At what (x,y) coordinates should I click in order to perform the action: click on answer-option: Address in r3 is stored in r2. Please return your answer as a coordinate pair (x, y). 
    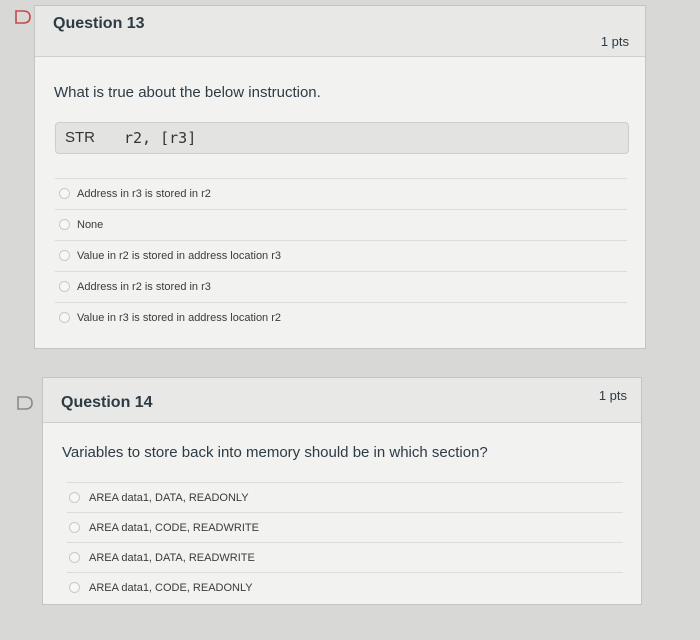
    Looking at the image, I should click on (341, 193).